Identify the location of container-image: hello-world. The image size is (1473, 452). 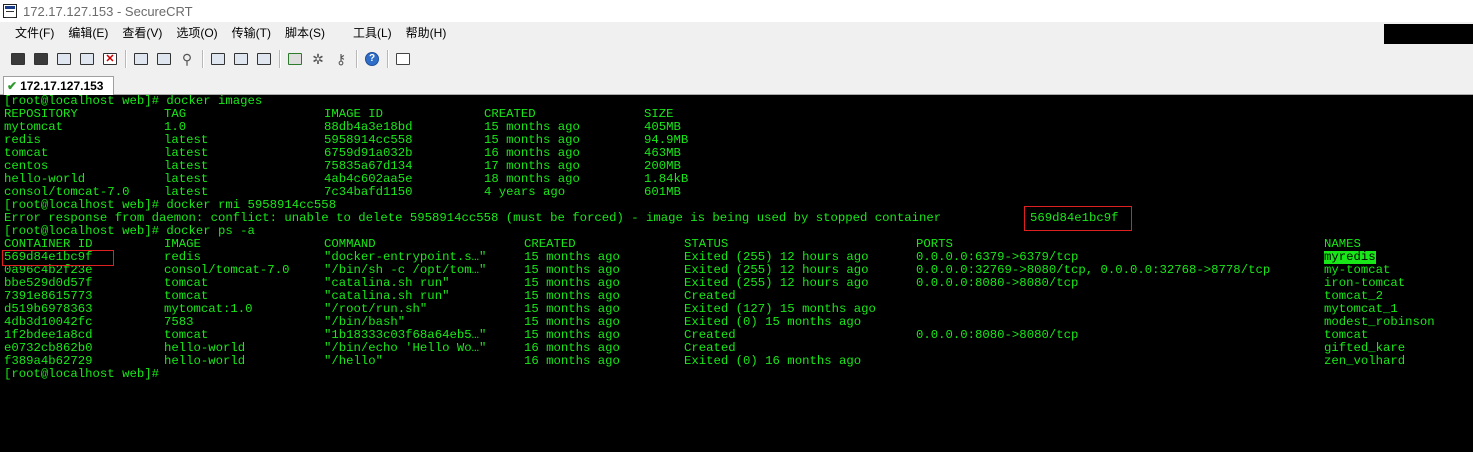
(205, 361).